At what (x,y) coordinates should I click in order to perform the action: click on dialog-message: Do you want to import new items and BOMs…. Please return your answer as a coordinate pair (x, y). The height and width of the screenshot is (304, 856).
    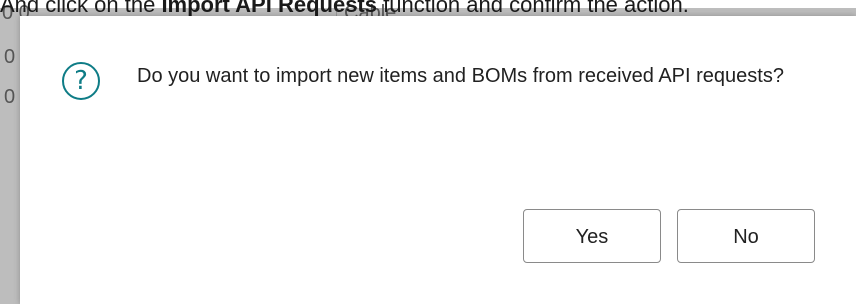
    Looking at the image, I should click on (460, 76).